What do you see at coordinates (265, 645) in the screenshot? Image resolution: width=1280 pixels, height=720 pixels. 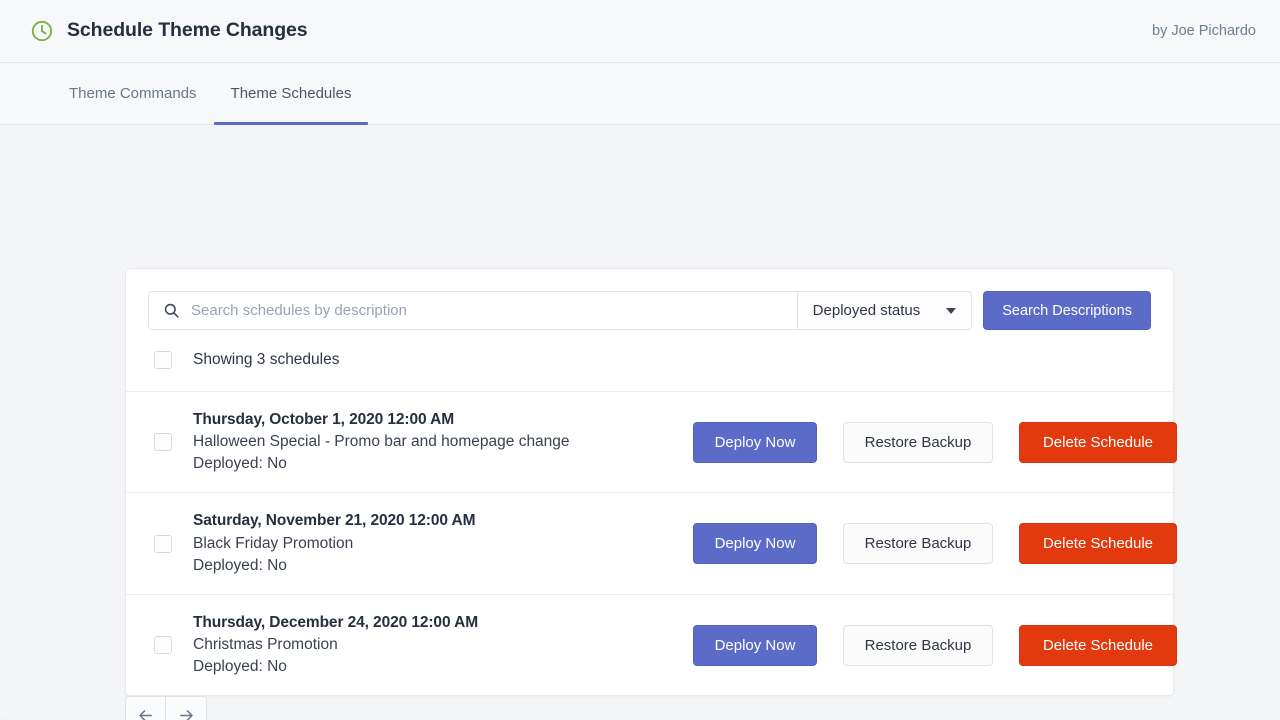 I see `schedule-description: Christmas Promotion` at bounding box center [265, 645].